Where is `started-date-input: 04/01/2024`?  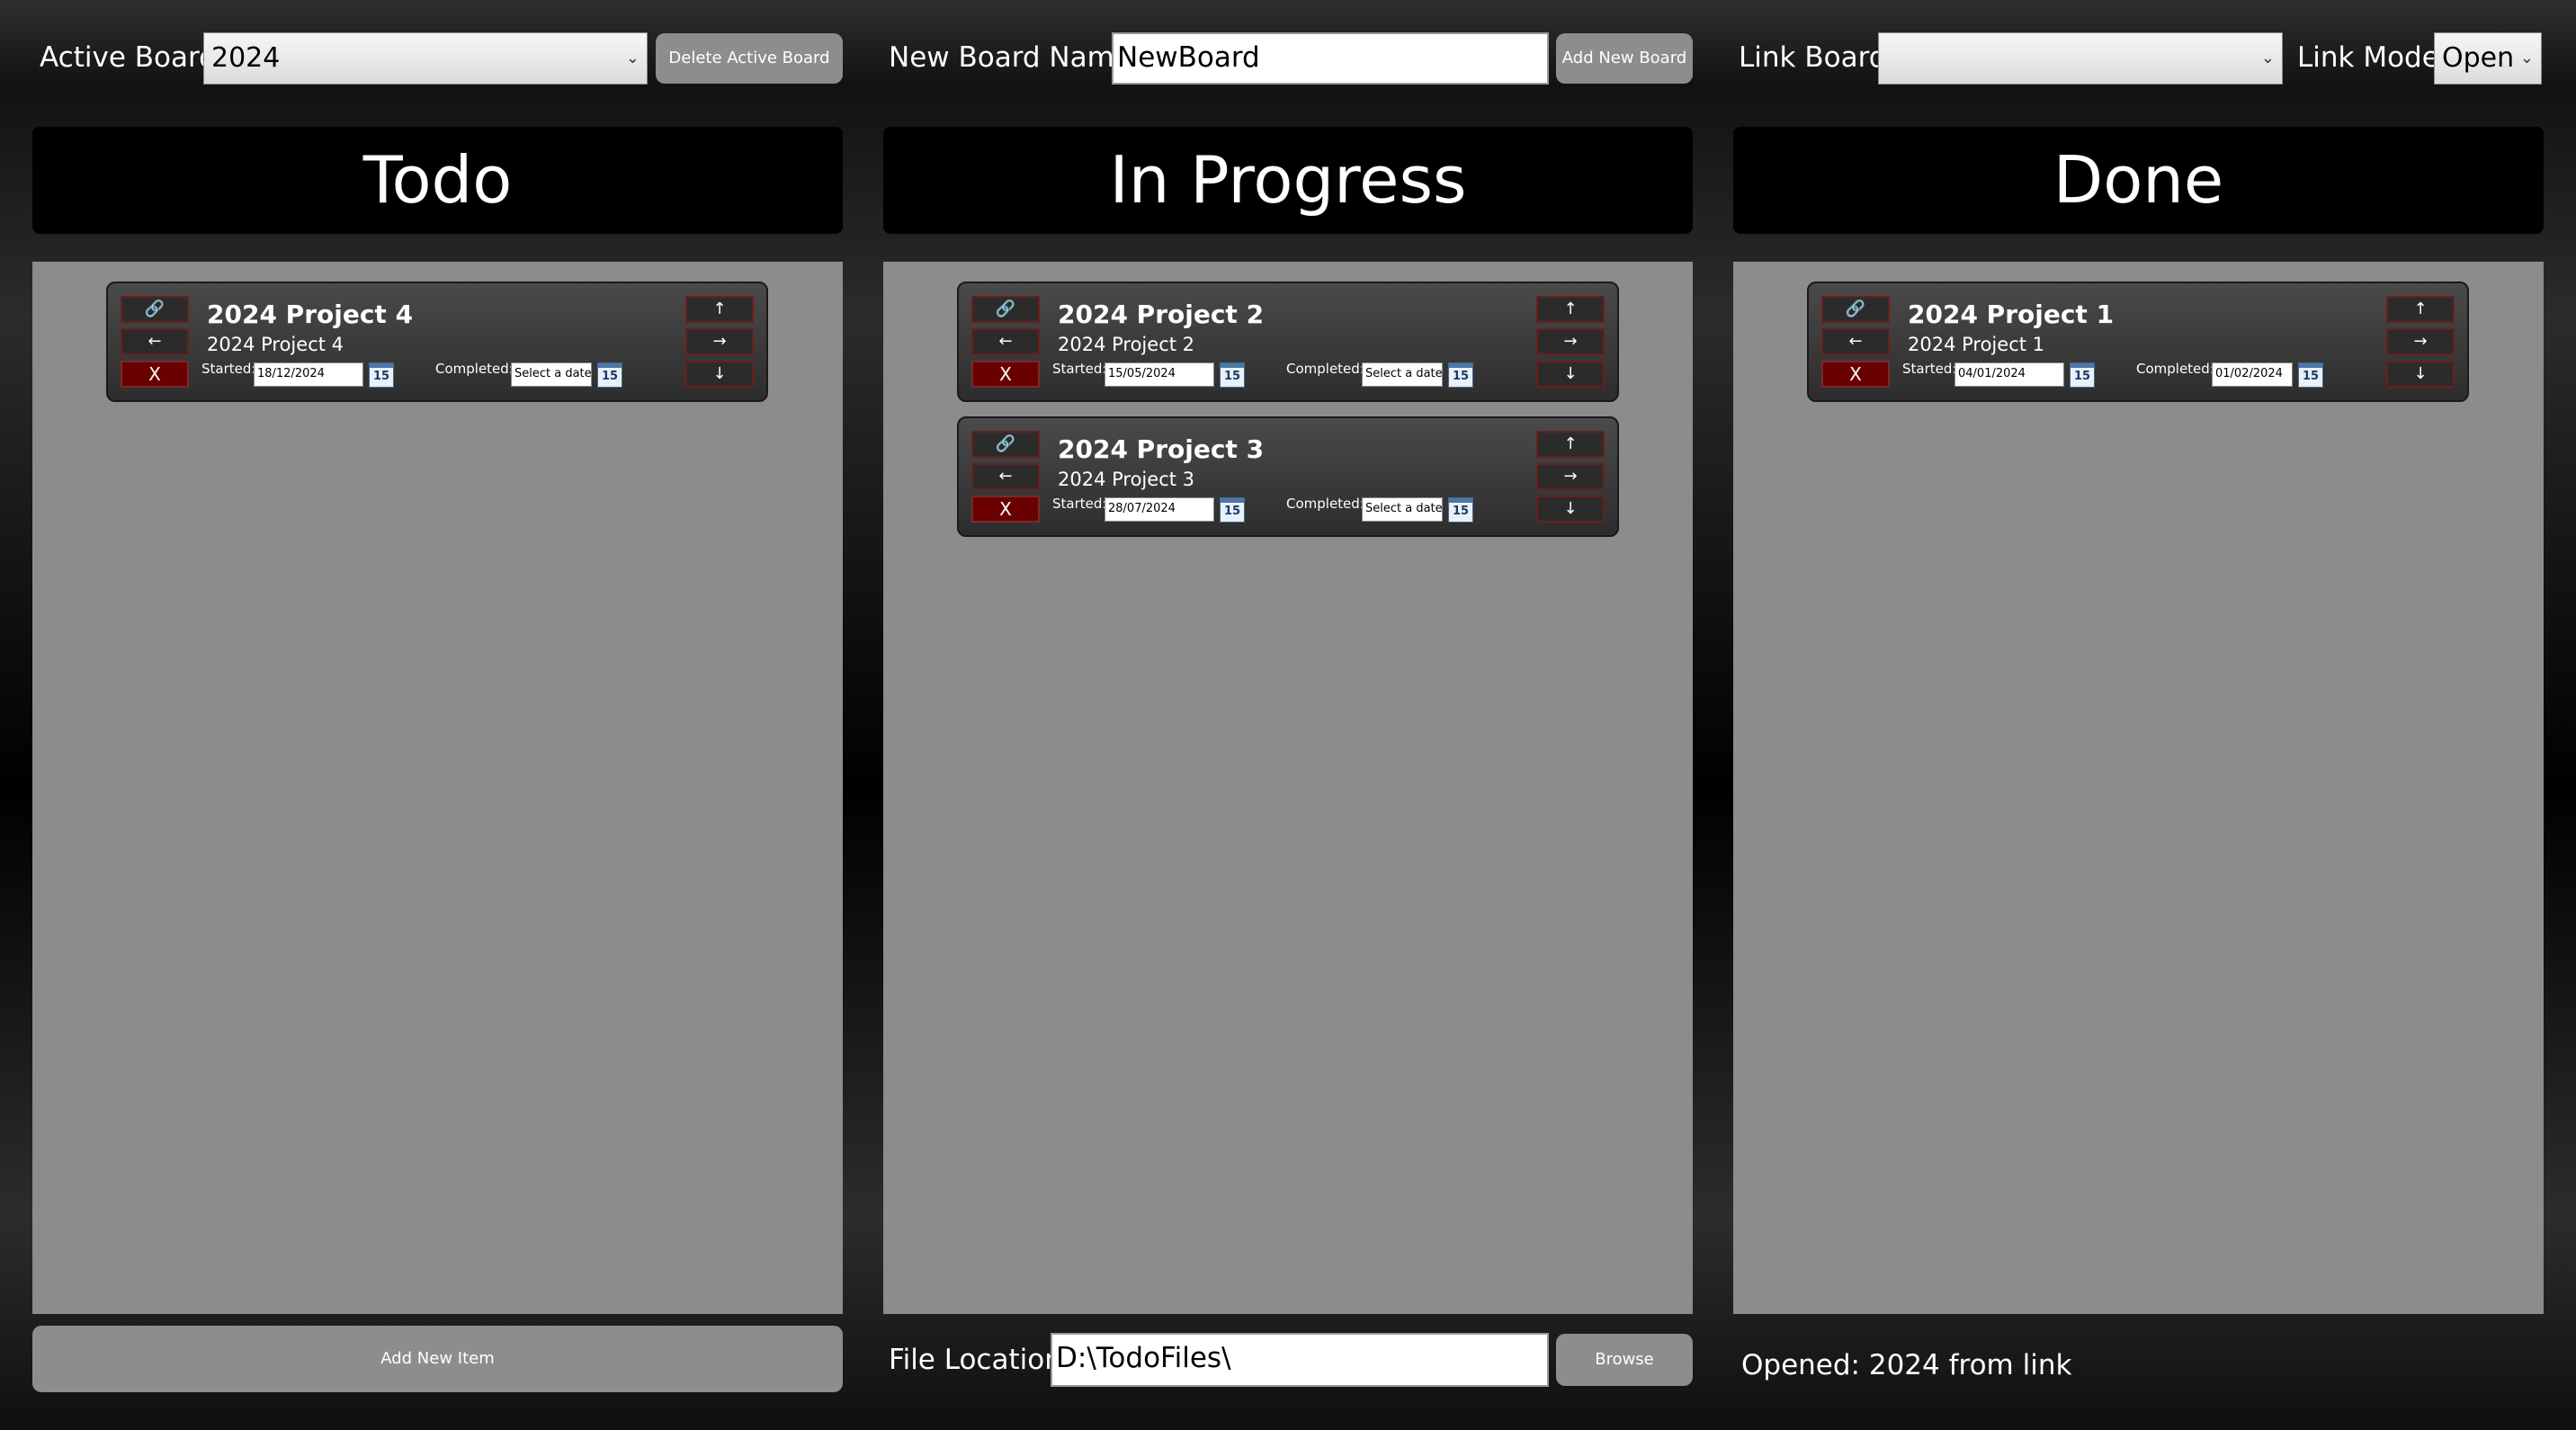
started-date-input: 04/01/2024 is located at coordinates (2009, 374).